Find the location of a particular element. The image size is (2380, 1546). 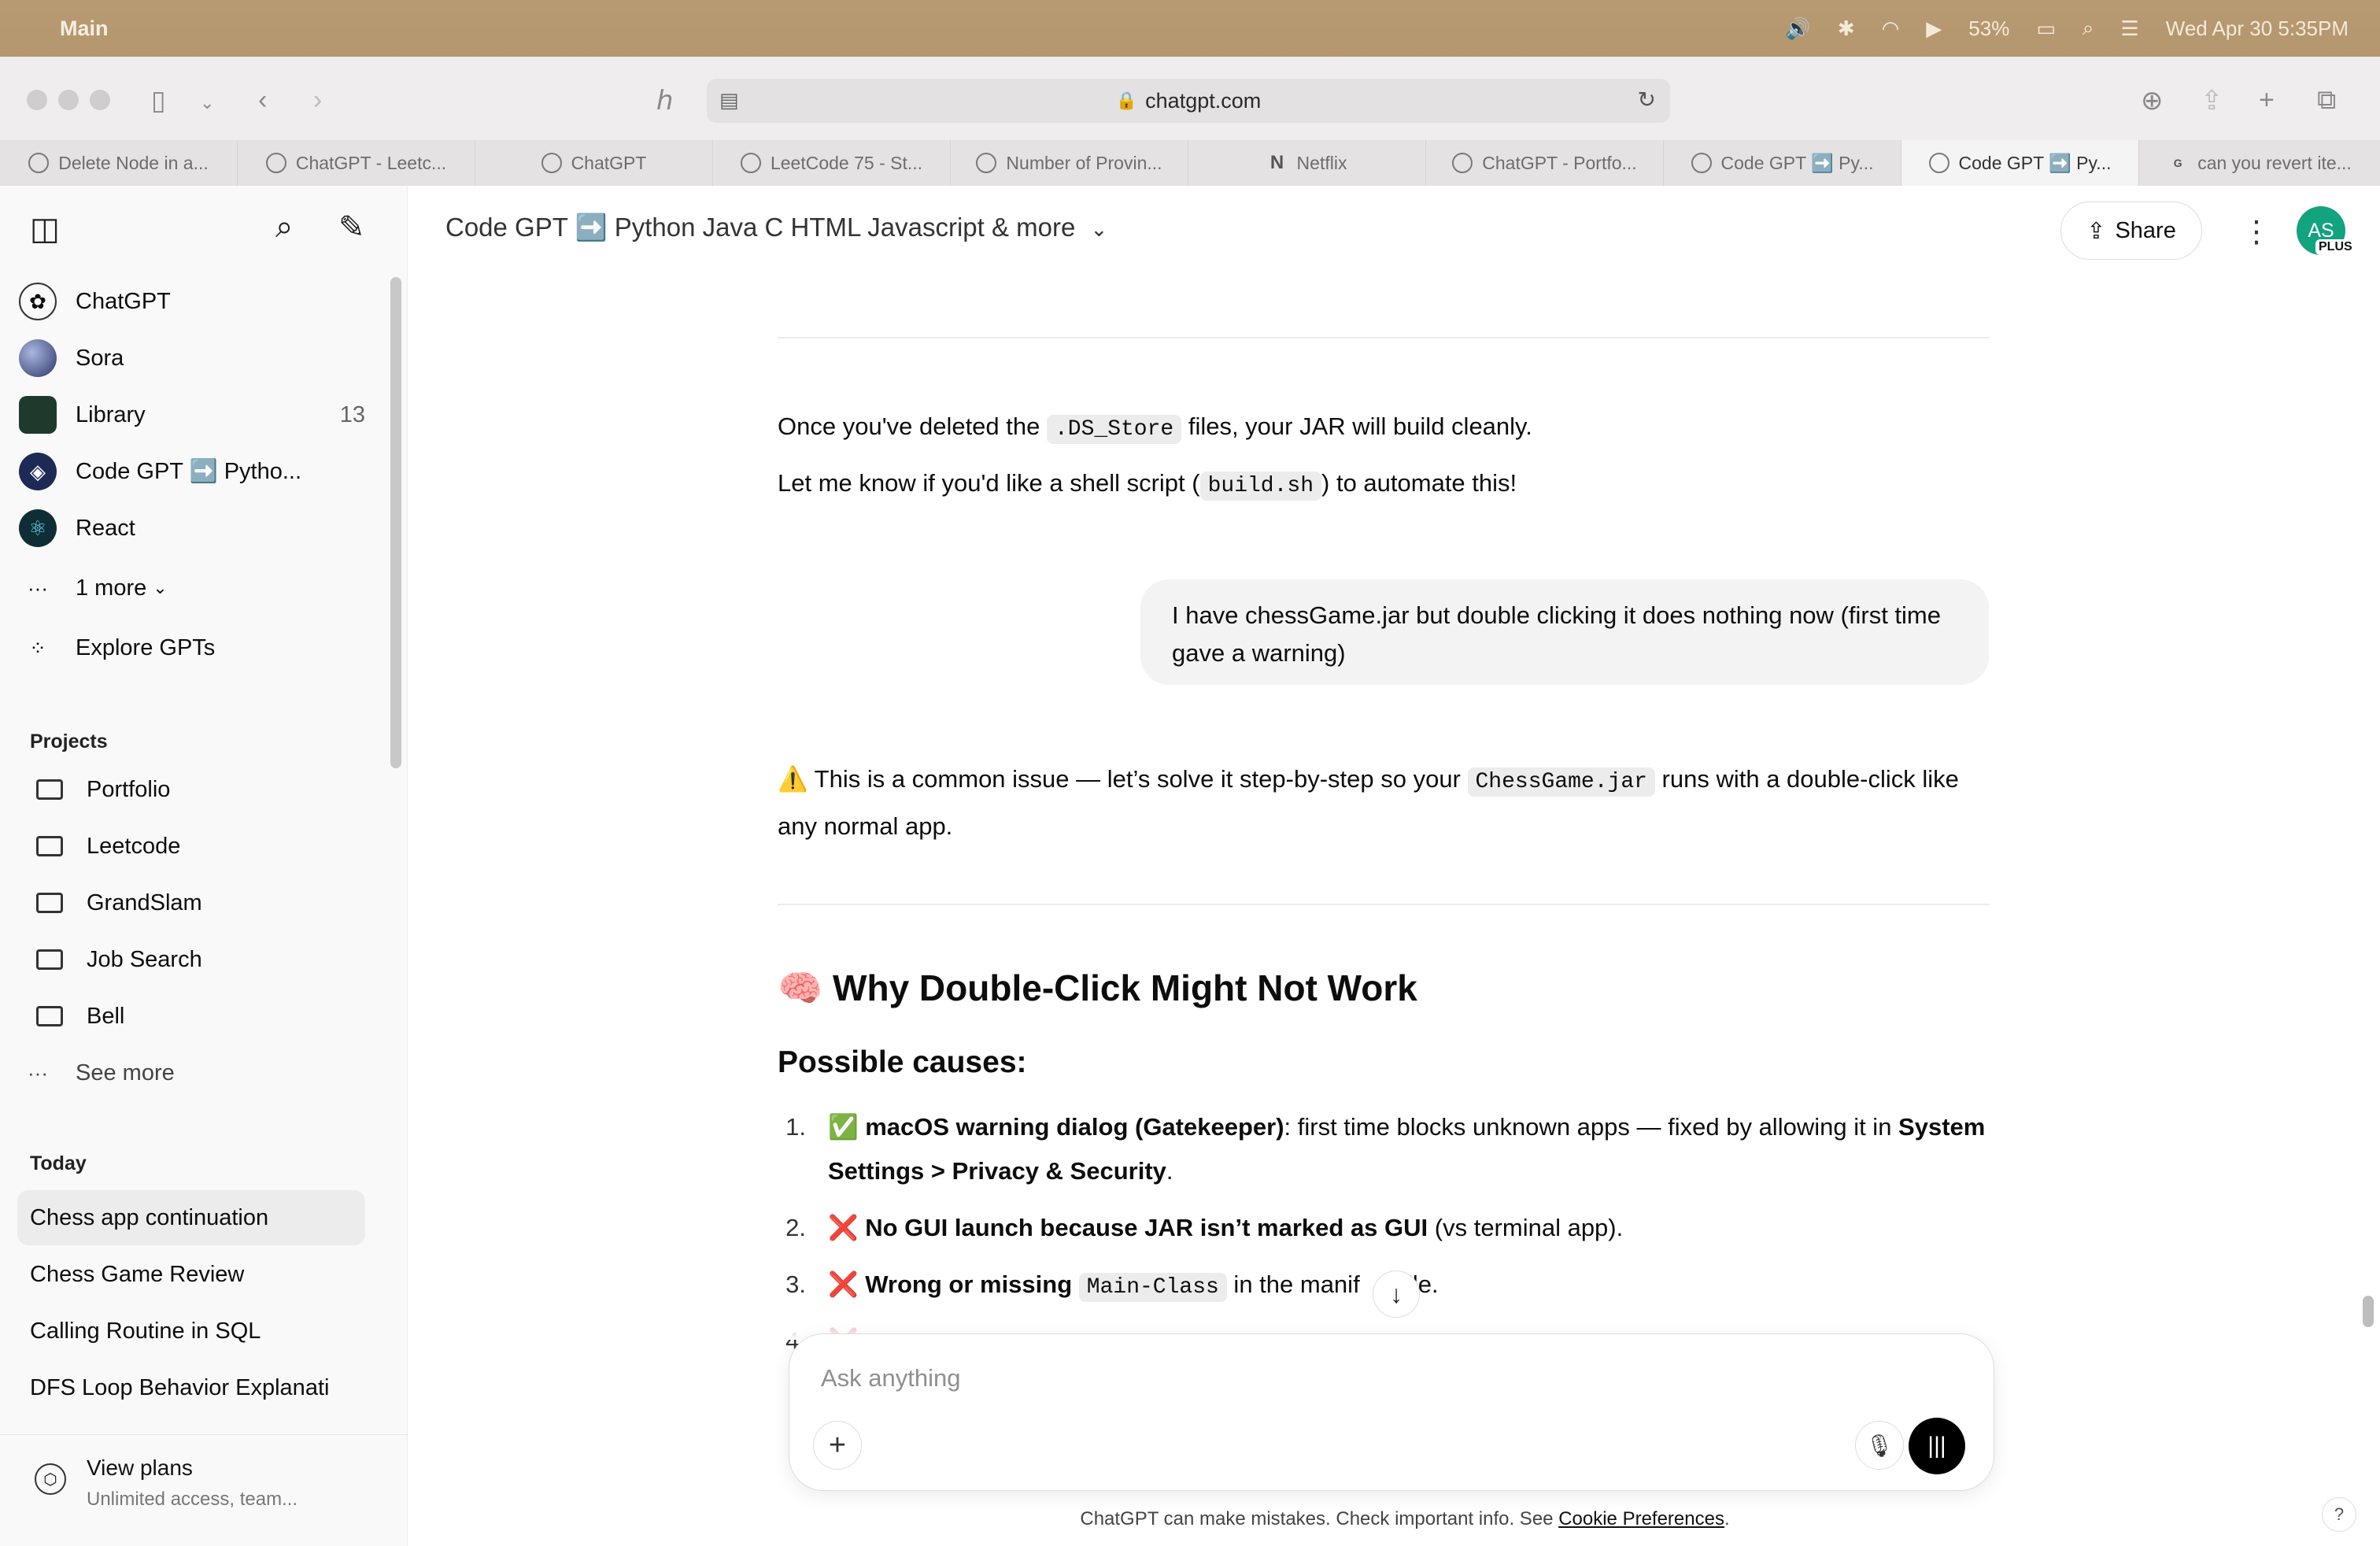

inline-code: Main-Class is located at coordinates (1152, 1287).